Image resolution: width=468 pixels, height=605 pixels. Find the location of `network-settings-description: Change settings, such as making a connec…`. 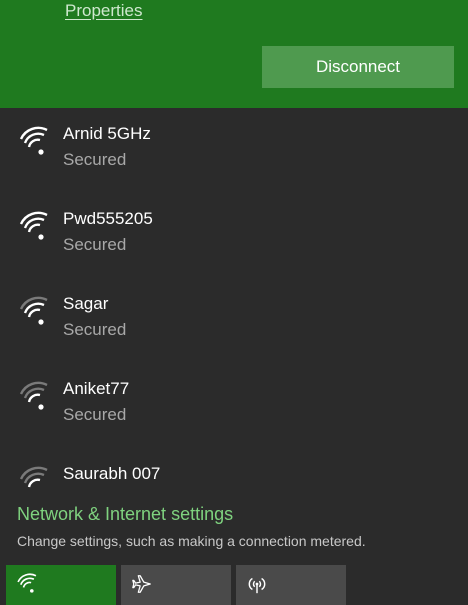

network-settings-description: Change settings, such as making a connec… is located at coordinates (191, 541).